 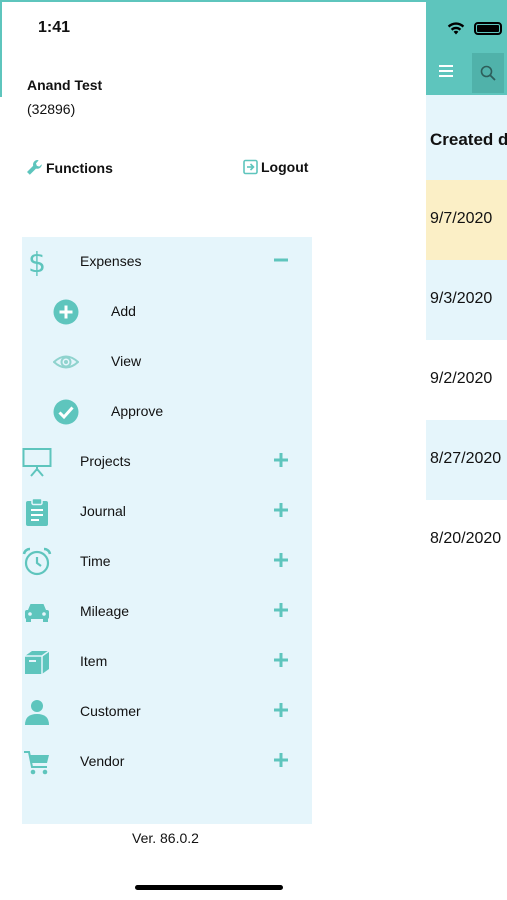 I want to click on submenu-item-approve: Approve, so click(x=167, y=412).